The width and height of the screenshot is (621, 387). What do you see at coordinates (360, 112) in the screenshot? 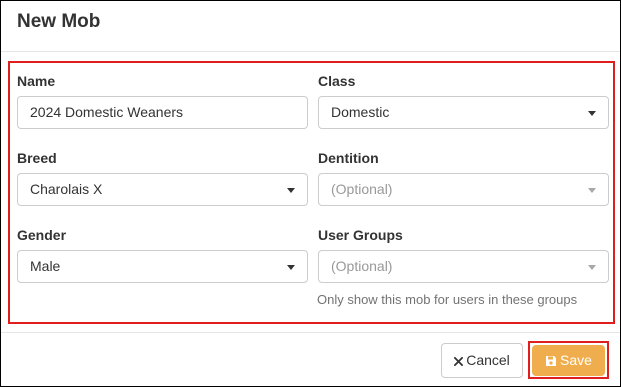
I see `class-select-value: Domestic` at bounding box center [360, 112].